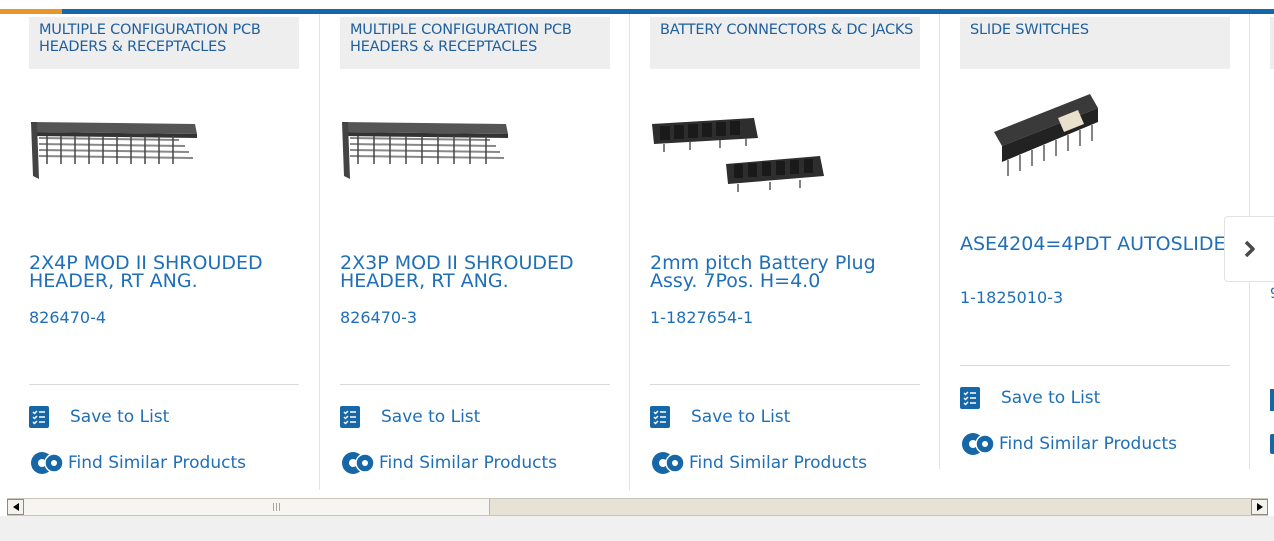 Image resolution: width=1274 pixels, height=541 pixels. I want to click on part-number: 1-1827654-1, so click(701, 317).